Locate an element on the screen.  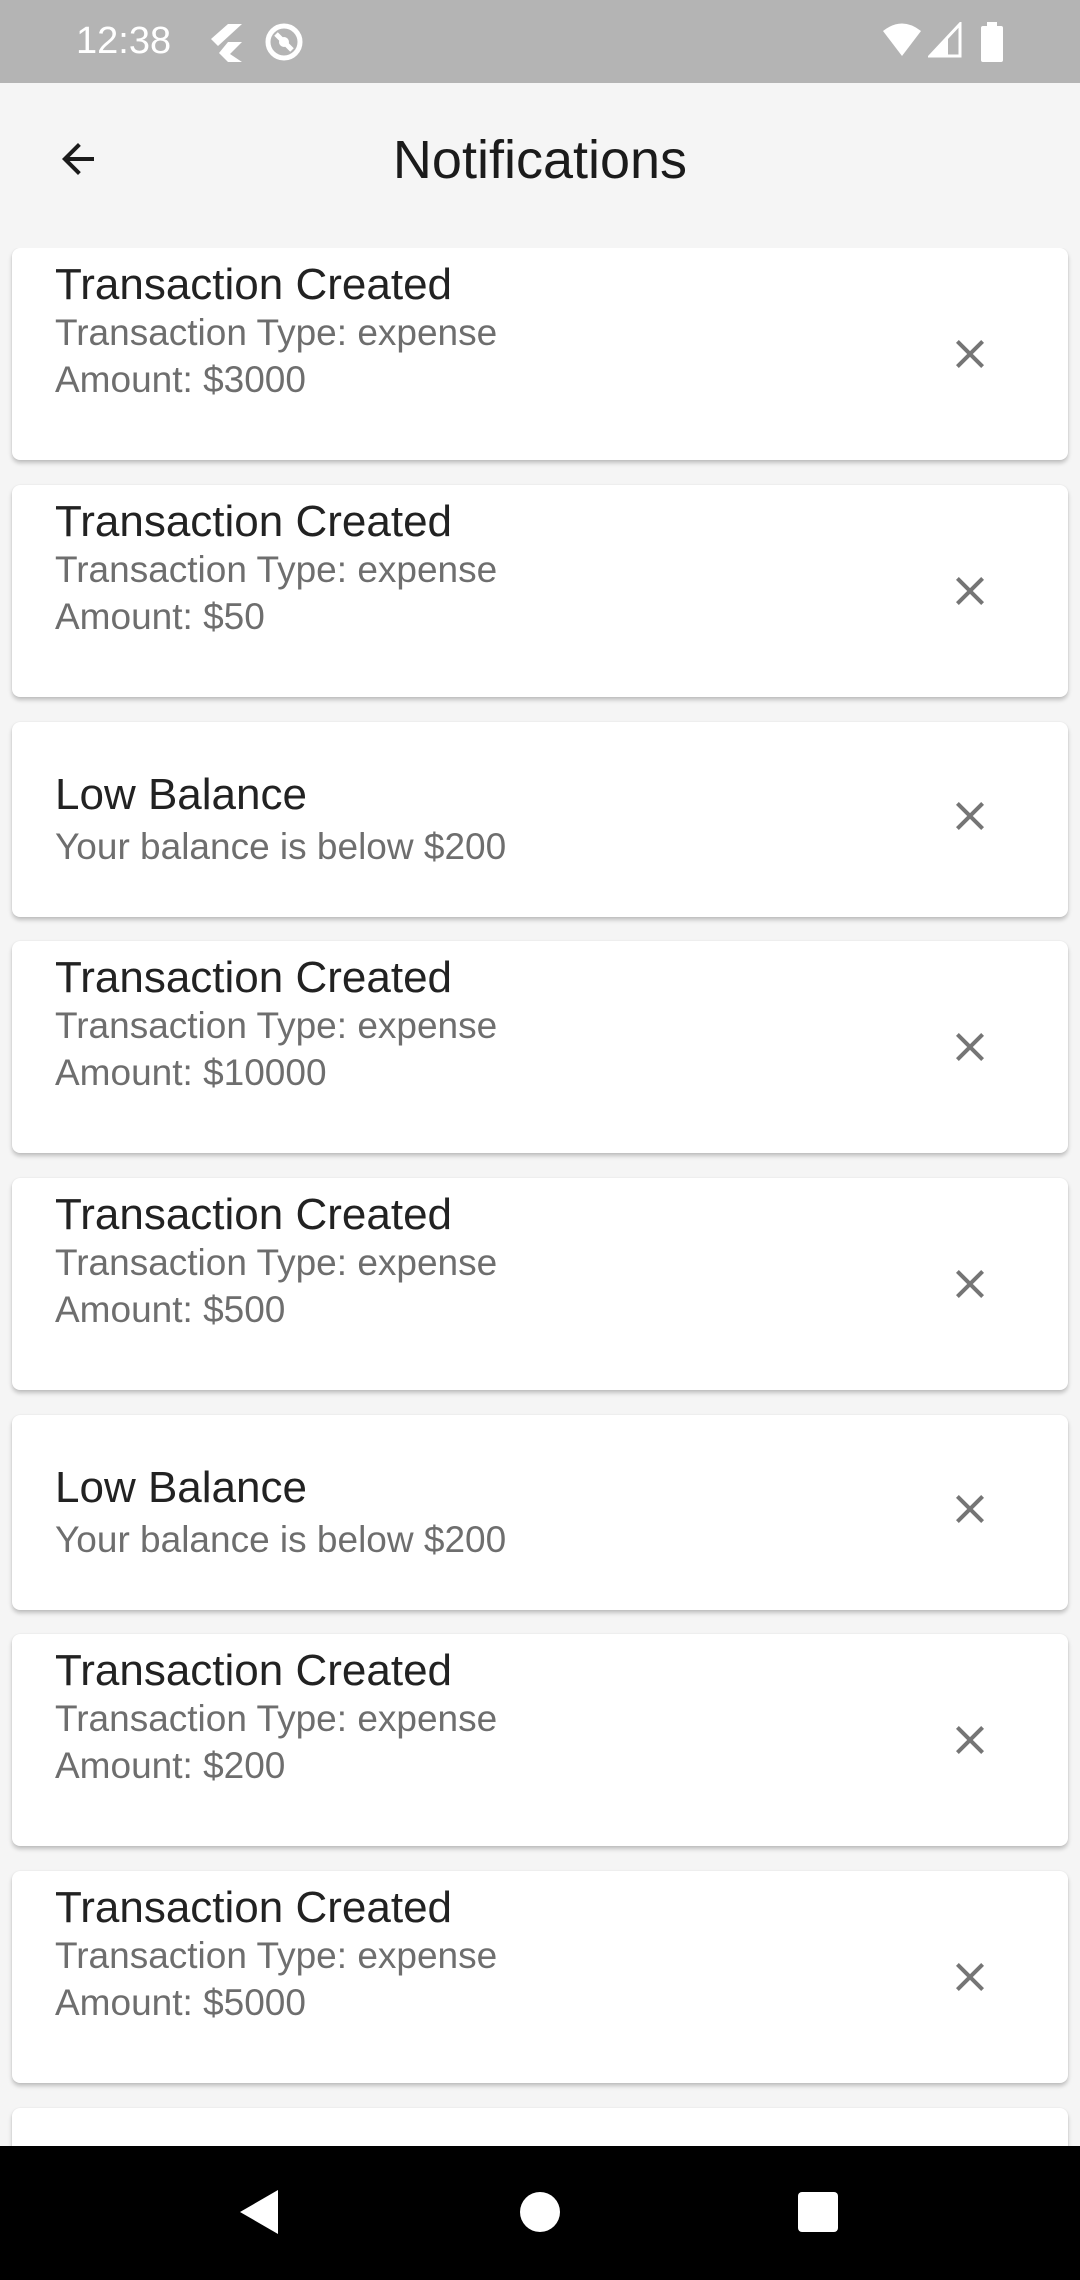
wifi-icon is located at coordinates (902, 42).